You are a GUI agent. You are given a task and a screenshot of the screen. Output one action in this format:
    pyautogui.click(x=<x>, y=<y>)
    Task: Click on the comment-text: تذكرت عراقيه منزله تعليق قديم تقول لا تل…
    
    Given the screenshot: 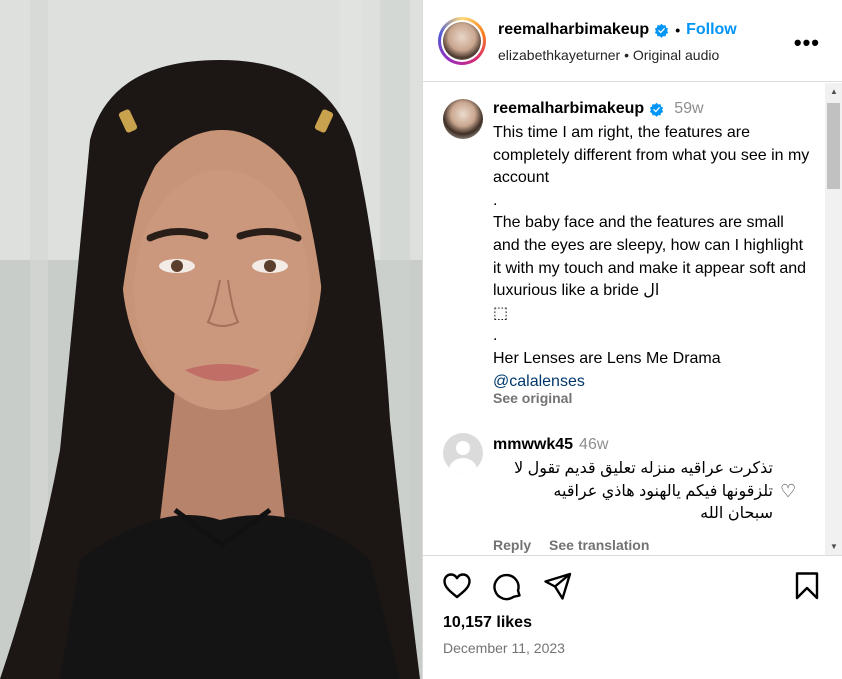 What is the action you would take?
    pyautogui.click(x=628, y=492)
    